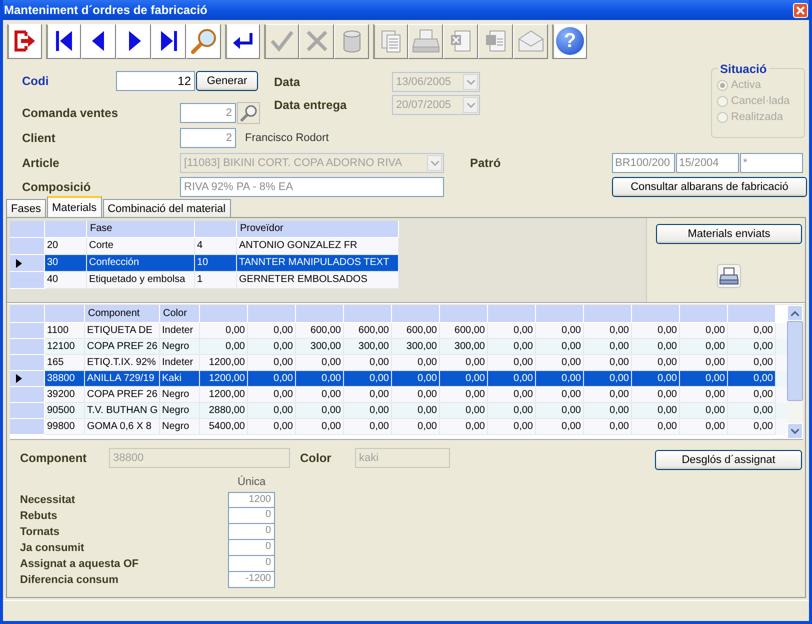  What do you see at coordinates (242, 41) in the screenshot?
I see `enter-button` at bounding box center [242, 41].